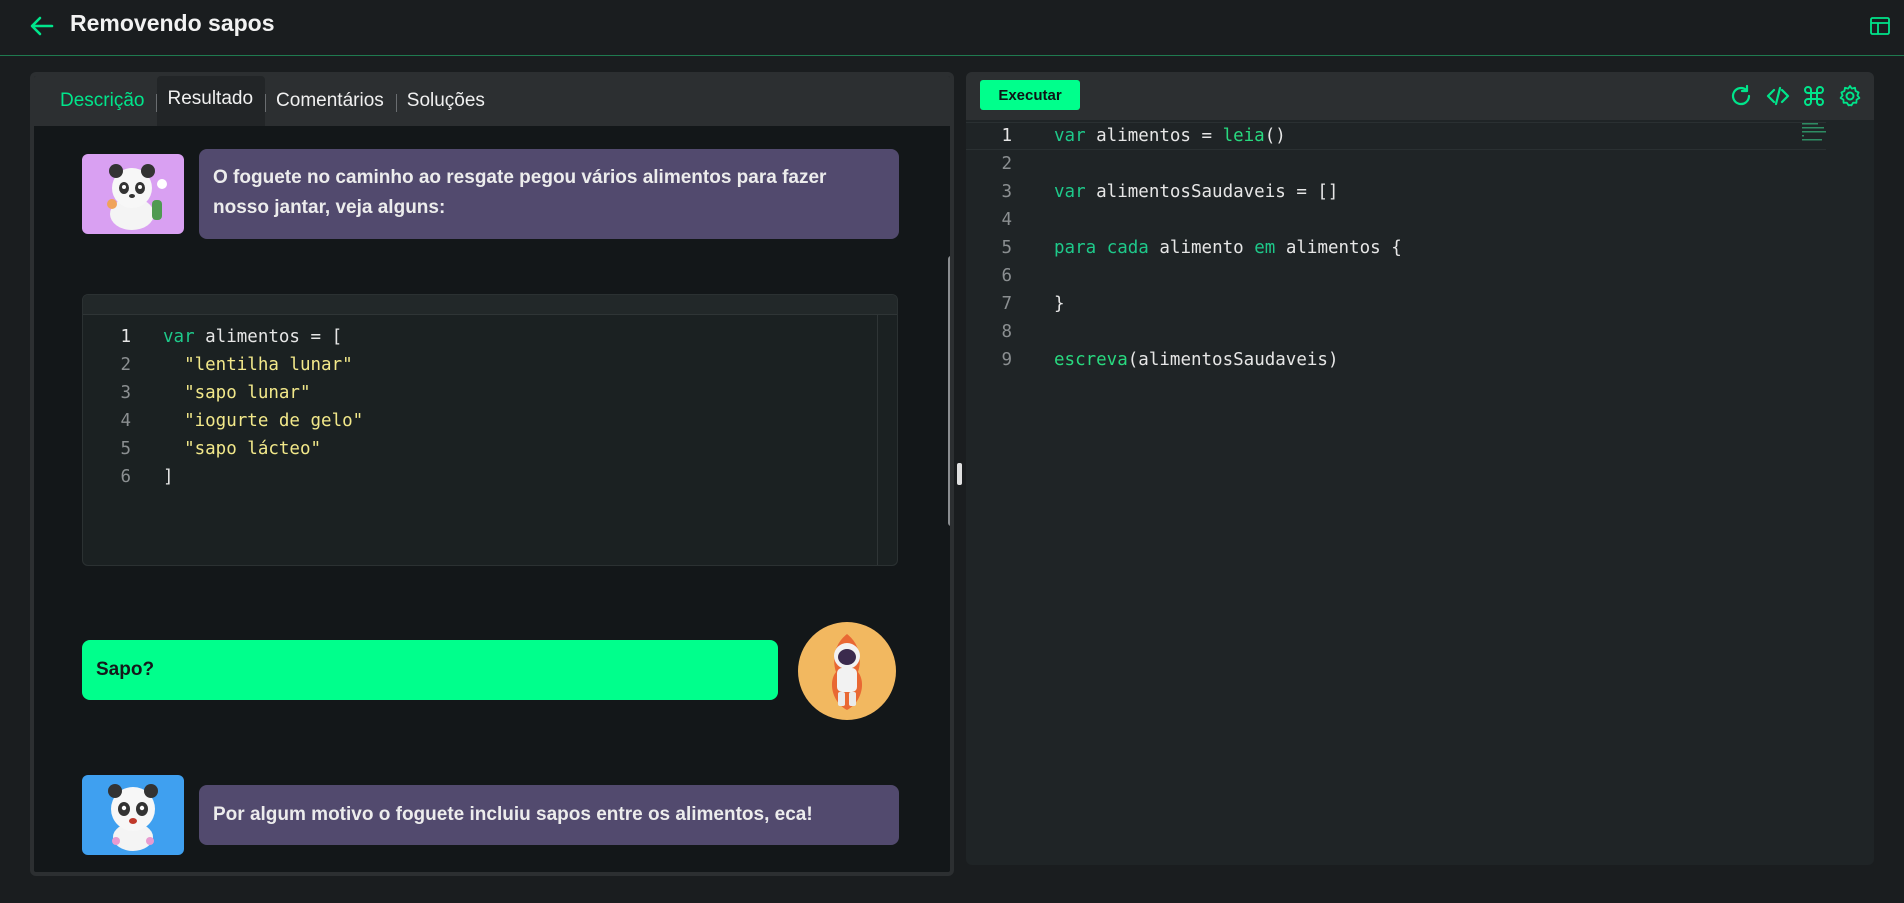 Image resolution: width=1904 pixels, height=903 pixels. What do you see at coordinates (1420, 164) in the screenshot?
I see `editor-line: 2` at bounding box center [1420, 164].